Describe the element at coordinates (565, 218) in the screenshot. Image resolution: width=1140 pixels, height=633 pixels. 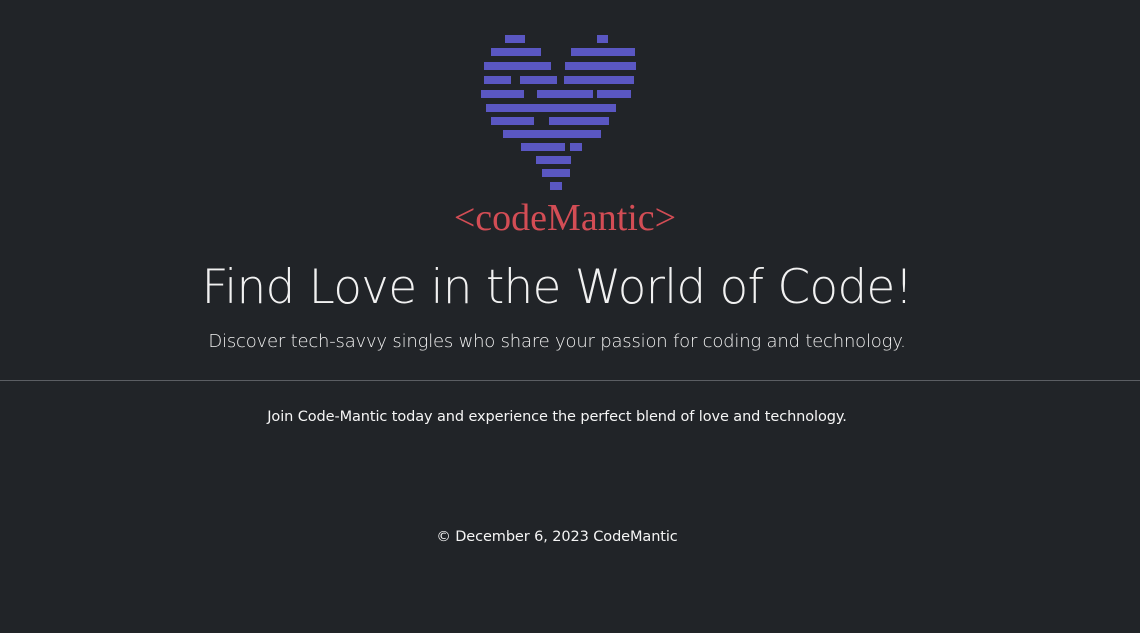
I see `logo-wordmark: <codeMantic>` at that location.